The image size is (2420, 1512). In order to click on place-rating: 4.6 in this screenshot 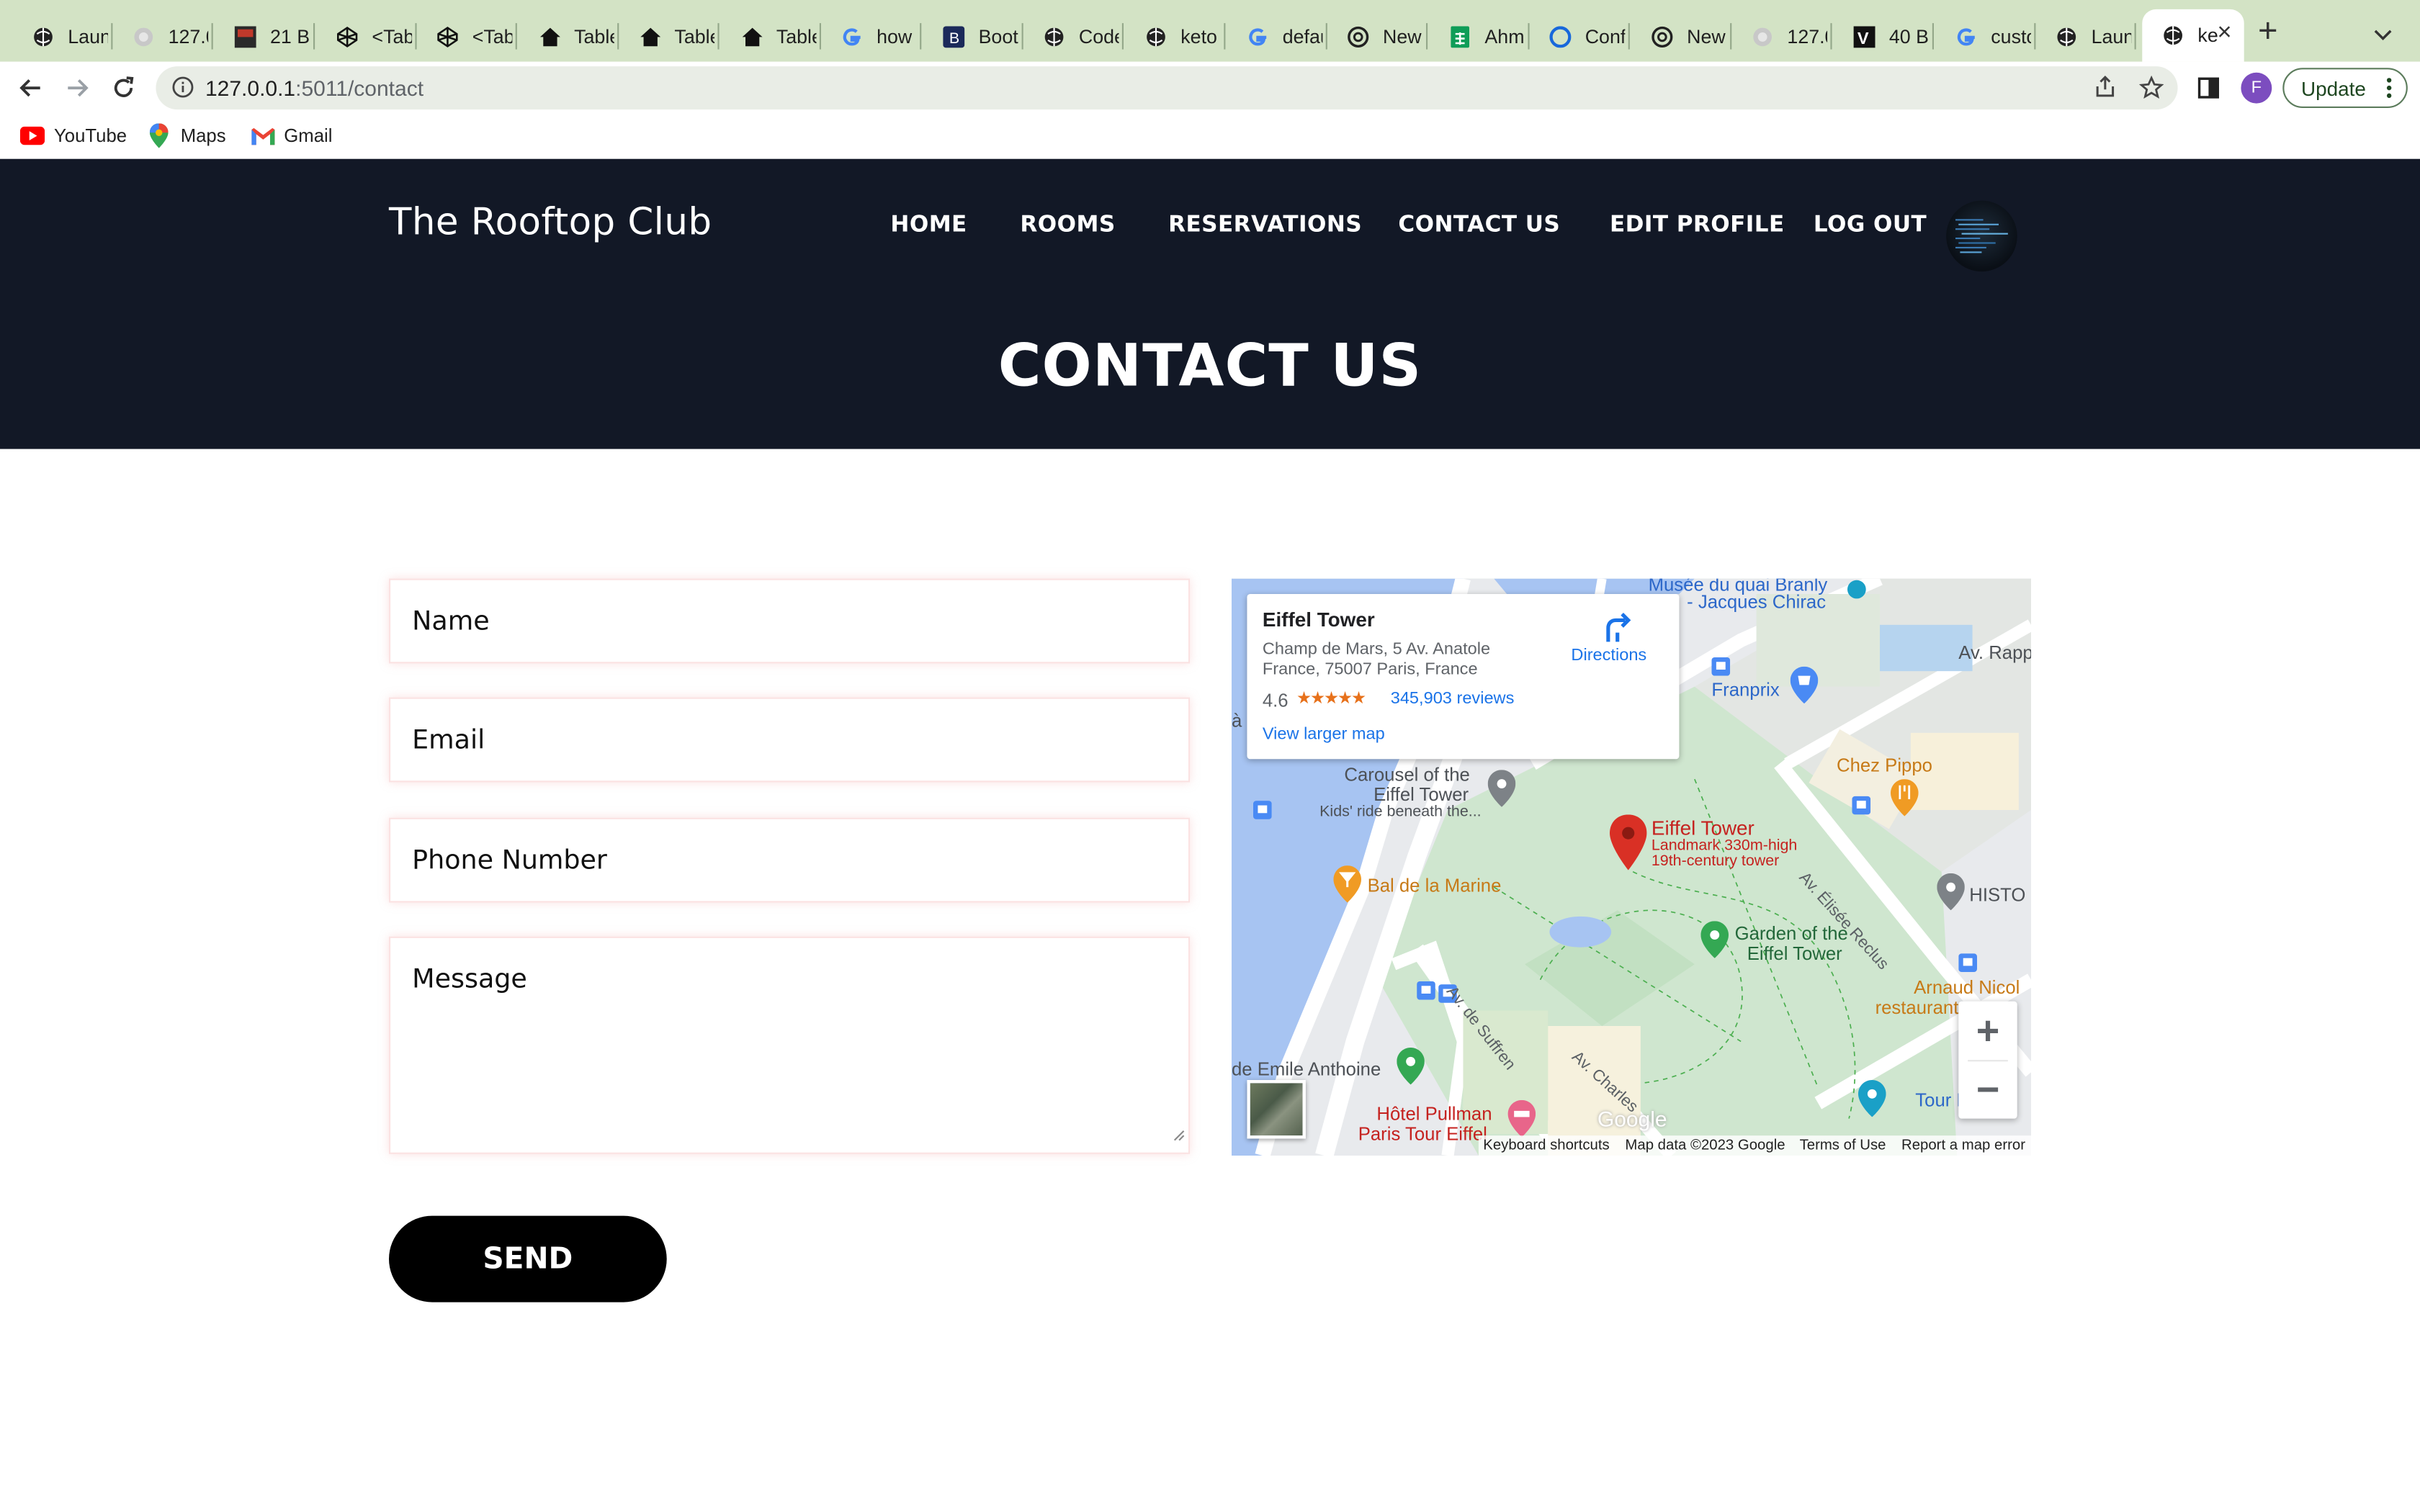, I will do `click(1275, 700)`.